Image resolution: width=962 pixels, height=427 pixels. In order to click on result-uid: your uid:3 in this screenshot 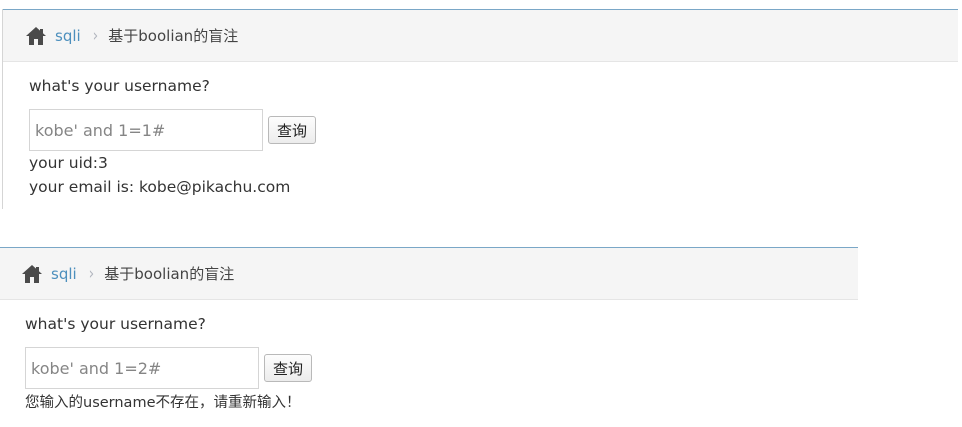, I will do `click(68, 163)`.